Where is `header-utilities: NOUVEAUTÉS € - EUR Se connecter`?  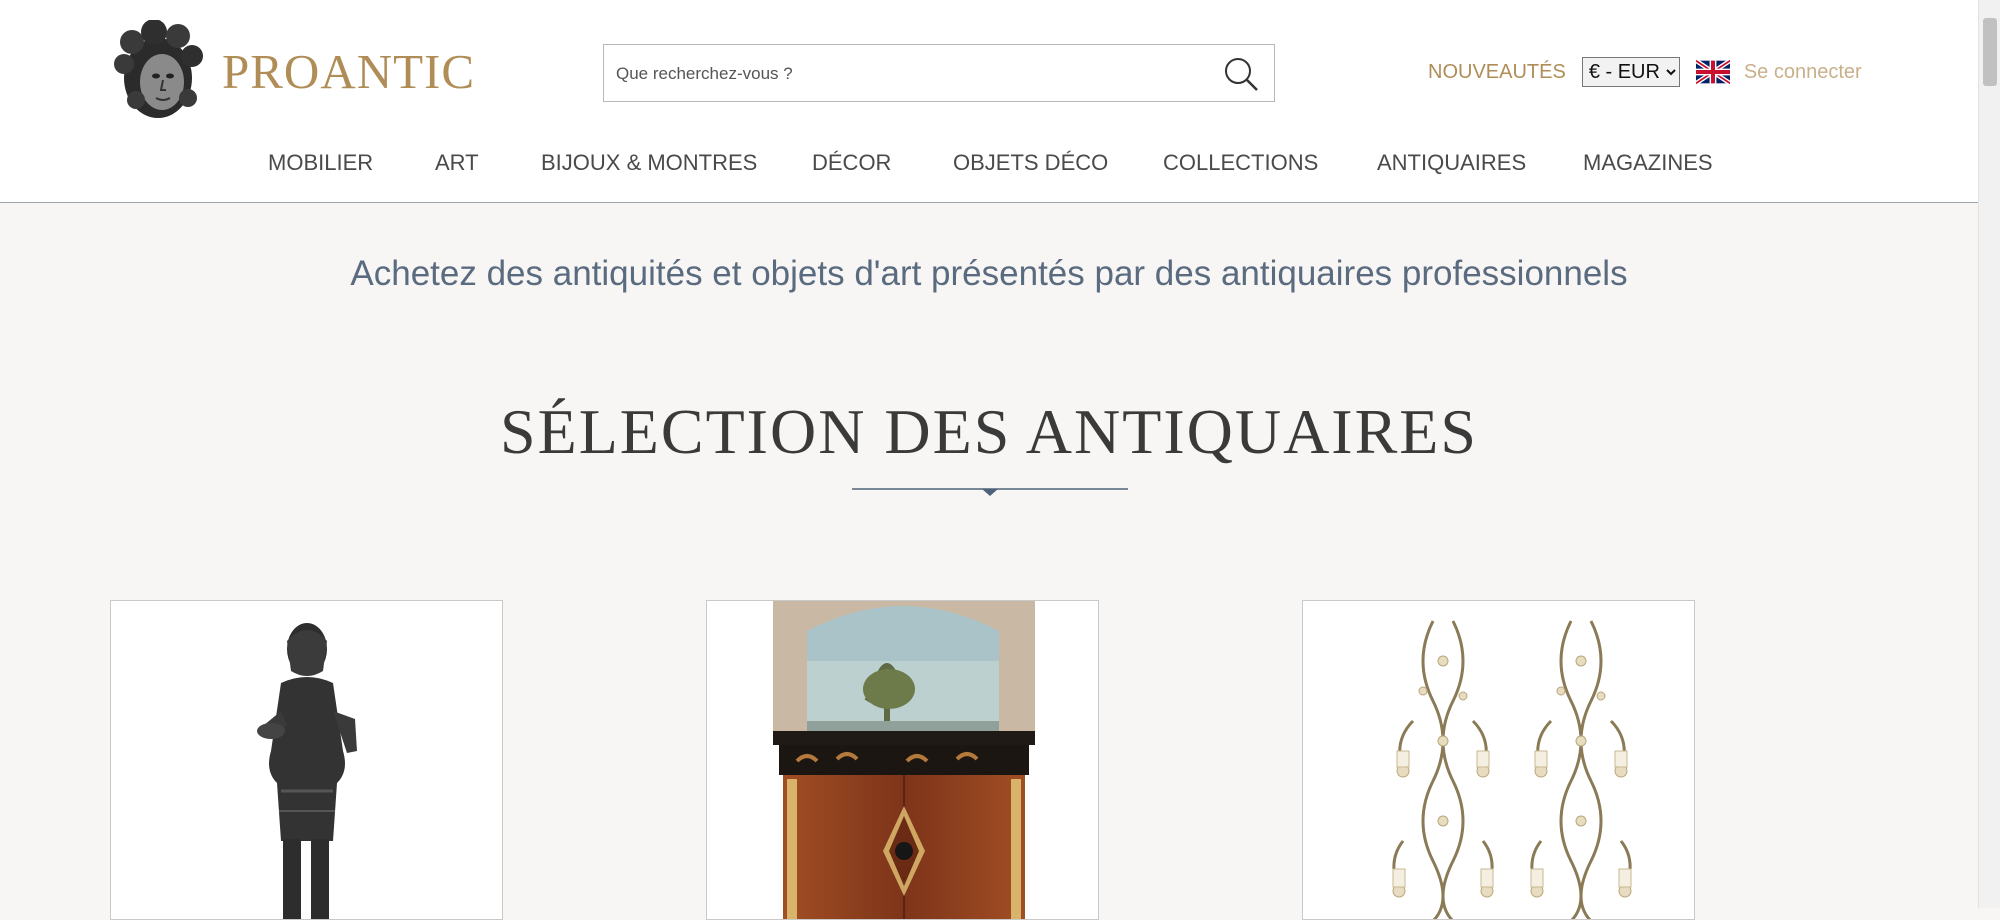 header-utilities: NOUVEAUTÉS € - EUR Se connecter is located at coordinates (1645, 72).